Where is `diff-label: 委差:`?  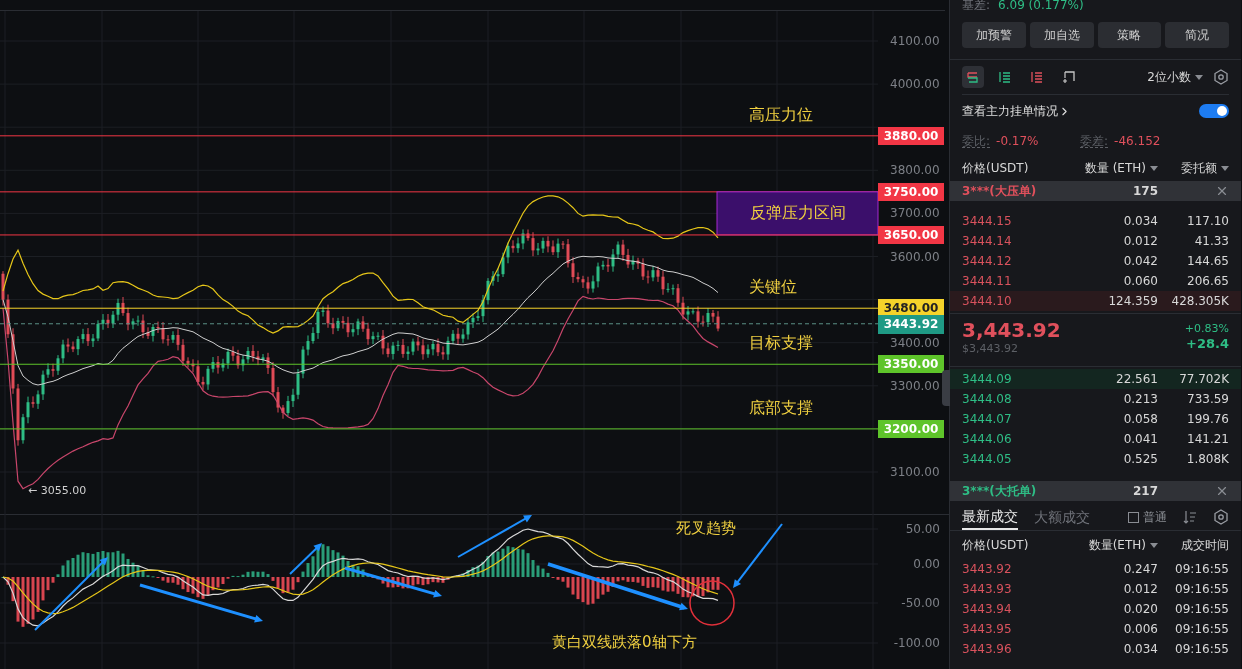
diff-label: 委差: is located at coordinates (1094, 141).